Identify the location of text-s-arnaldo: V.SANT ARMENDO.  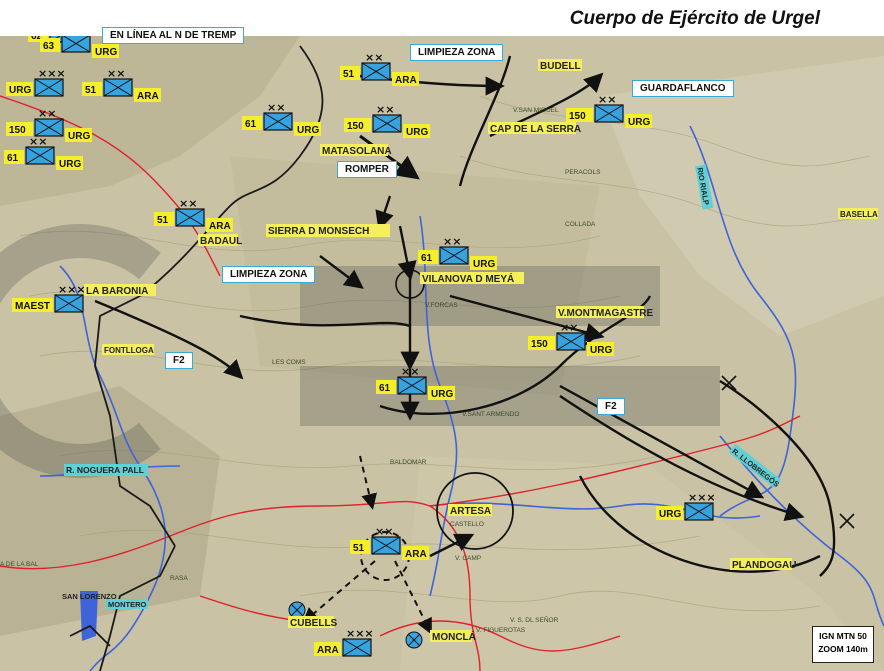
(490, 414).